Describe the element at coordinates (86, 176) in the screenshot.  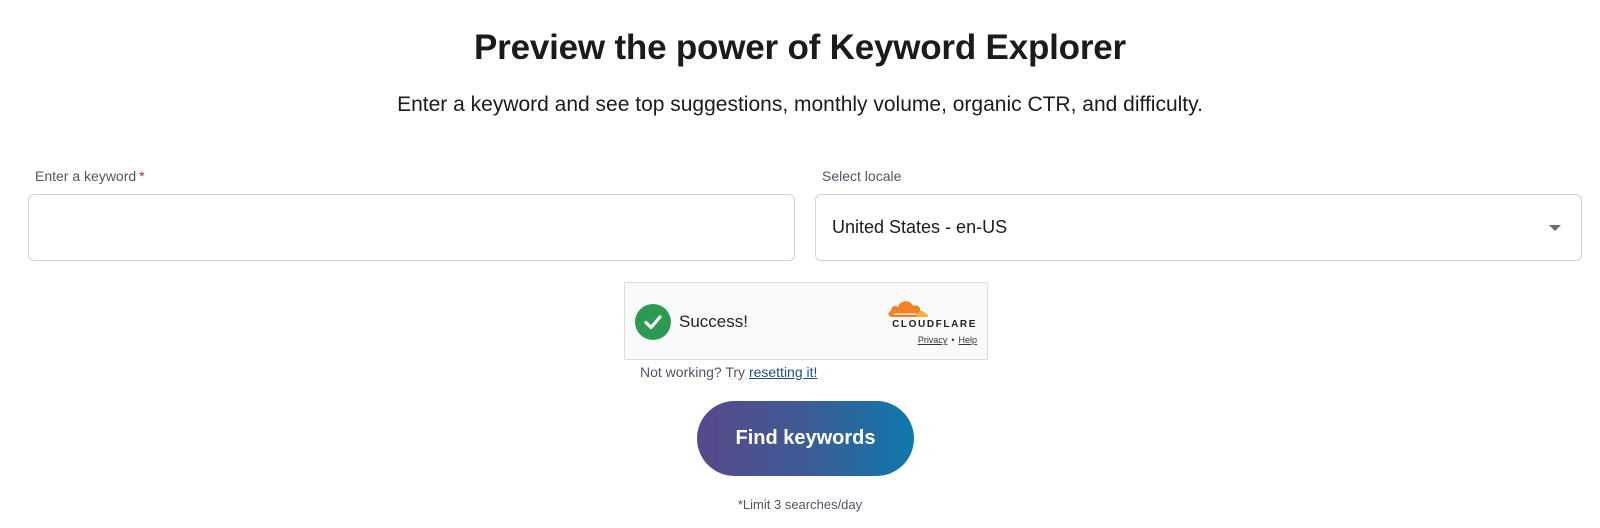
I see `keyword-label-text: Enter a keyword` at that location.